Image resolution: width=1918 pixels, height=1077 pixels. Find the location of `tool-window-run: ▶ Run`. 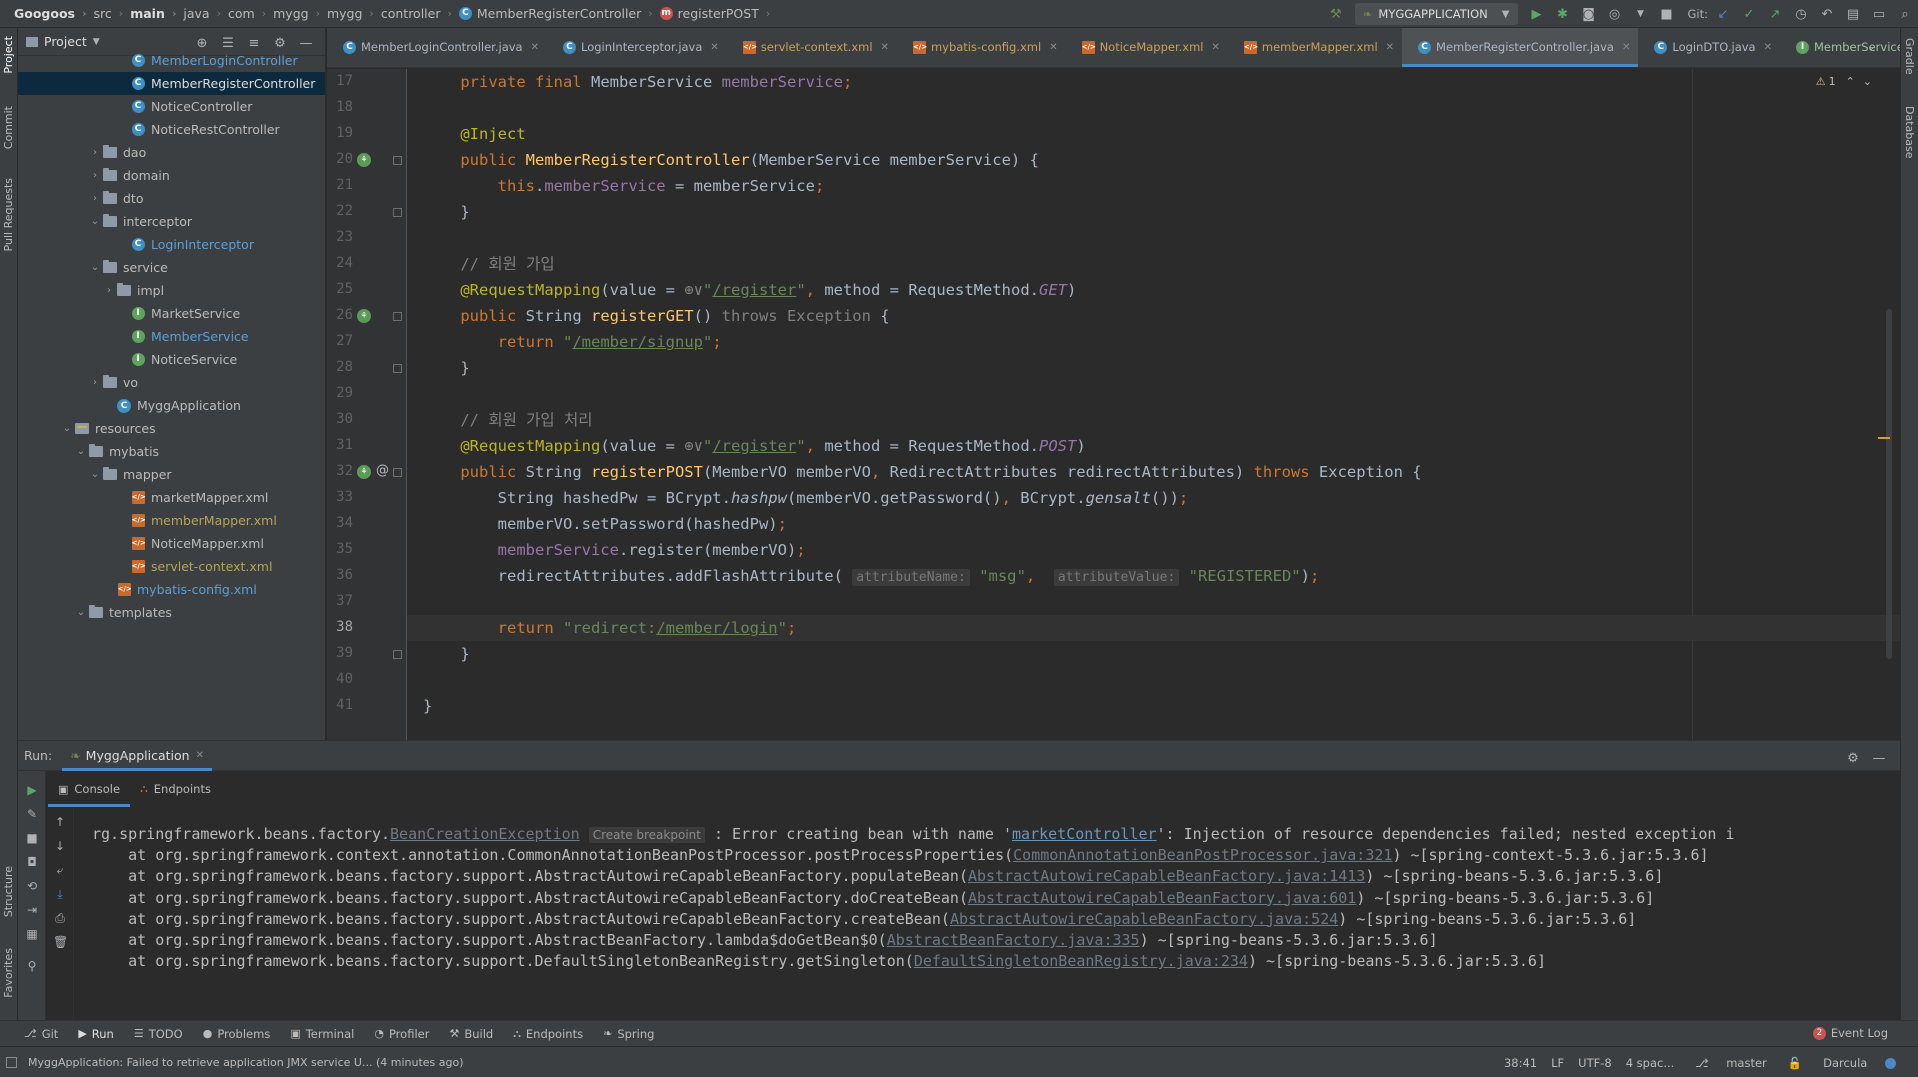

tool-window-run: ▶ Run is located at coordinates (96, 1034).